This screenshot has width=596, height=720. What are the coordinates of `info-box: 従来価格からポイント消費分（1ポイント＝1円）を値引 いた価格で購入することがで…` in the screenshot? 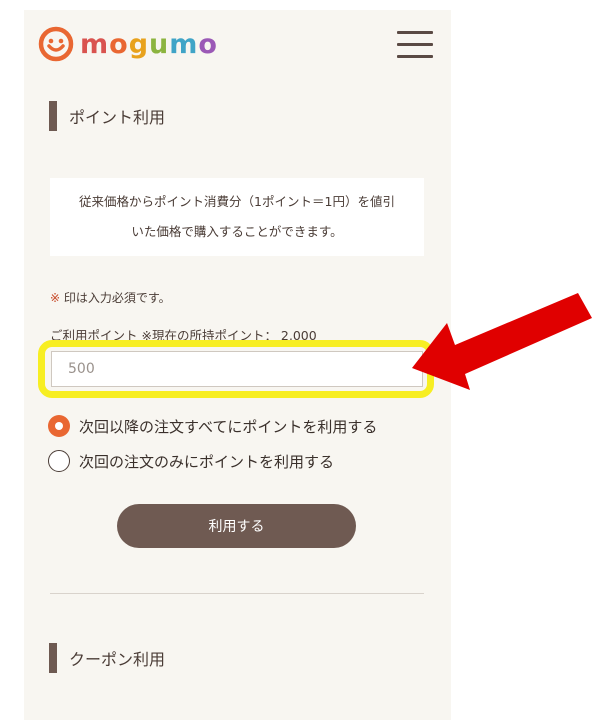 It's located at (237, 217).